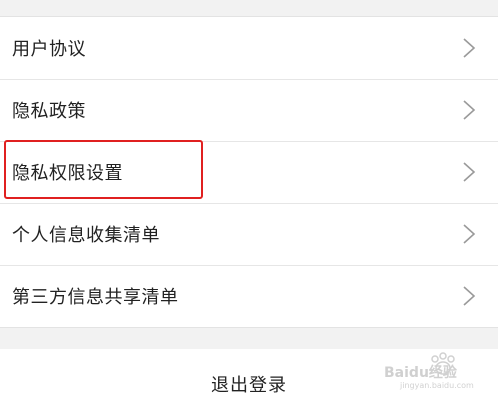 Image resolution: width=498 pixels, height=419 pixels. Describe the element at coordinates (249, 48) in the screenshot. I see `menu-item-user-agreement: 用户协议` at that location.